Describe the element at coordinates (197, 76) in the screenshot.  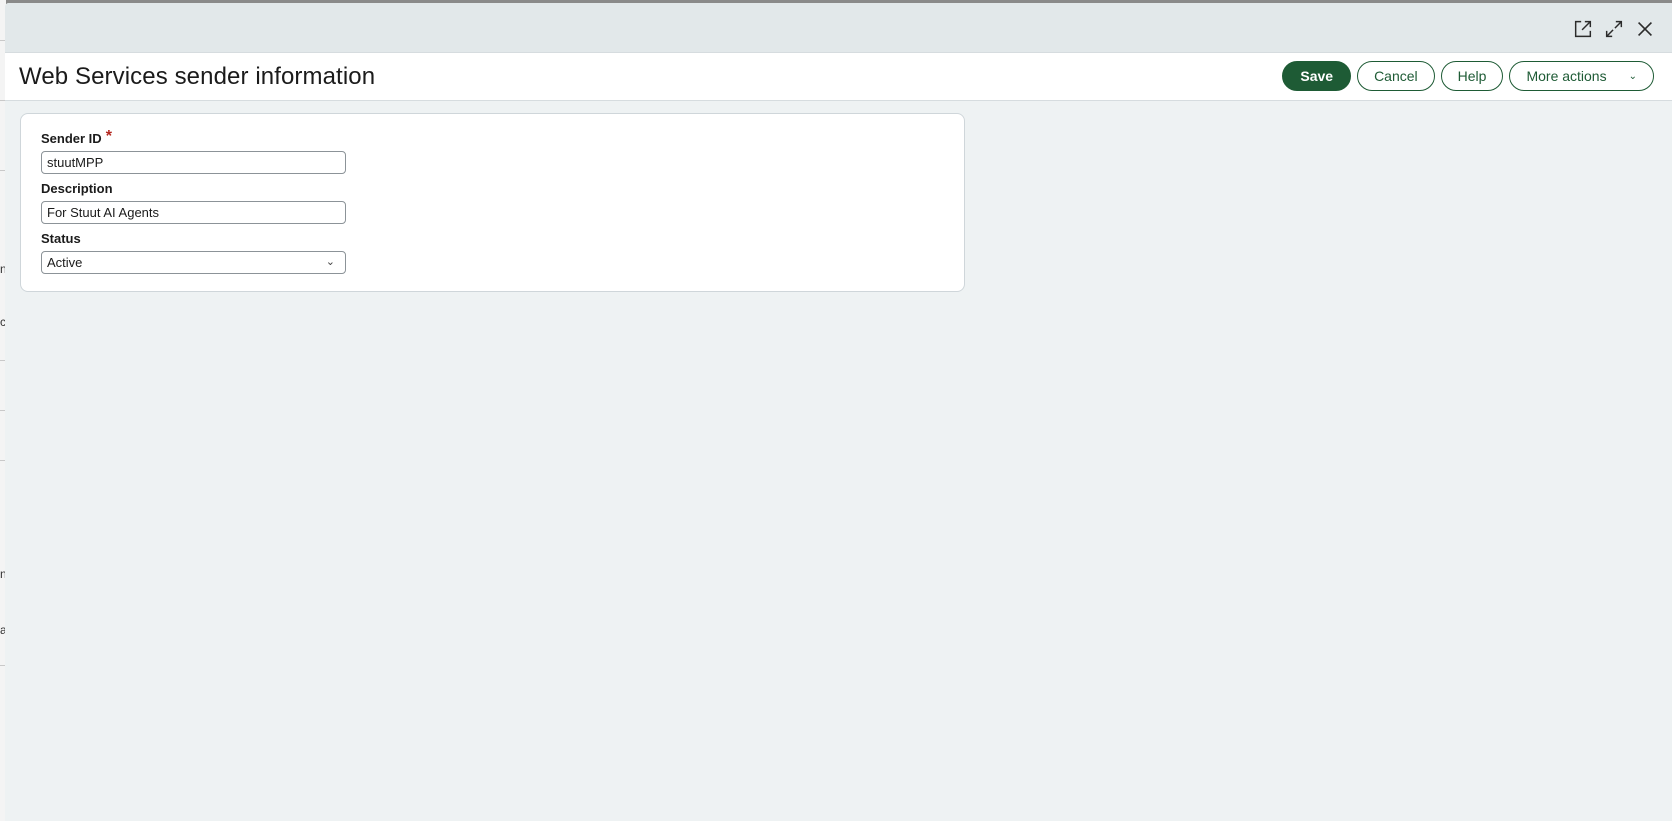
I see `page-title: Web Services sender information` at that location.